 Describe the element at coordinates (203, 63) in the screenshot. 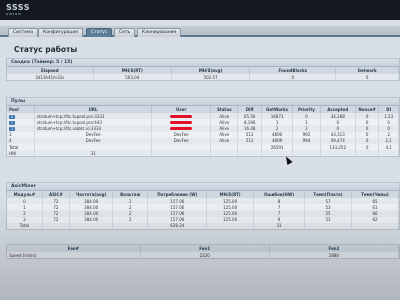

I see `summary-title: Сводка (Таймер: 5 / 15)` at that location.